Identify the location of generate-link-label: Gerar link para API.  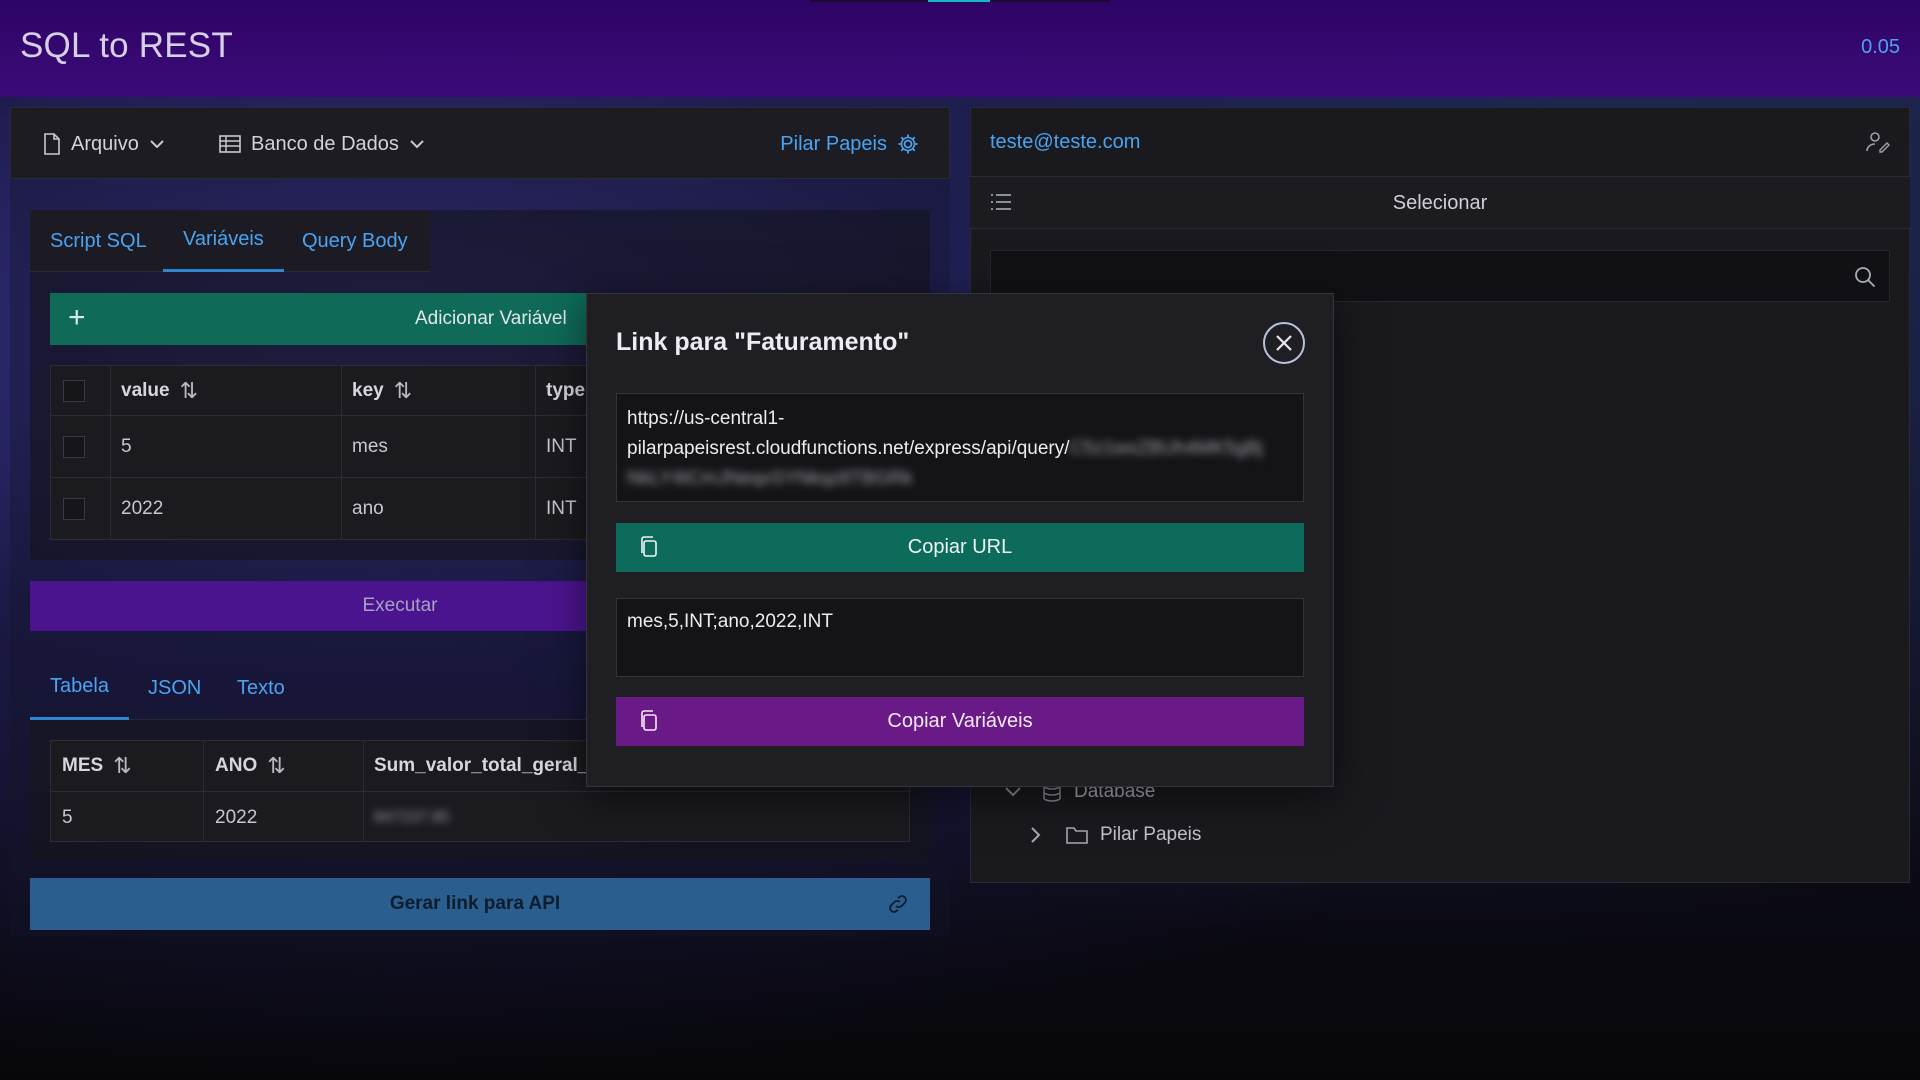
(475, 903).